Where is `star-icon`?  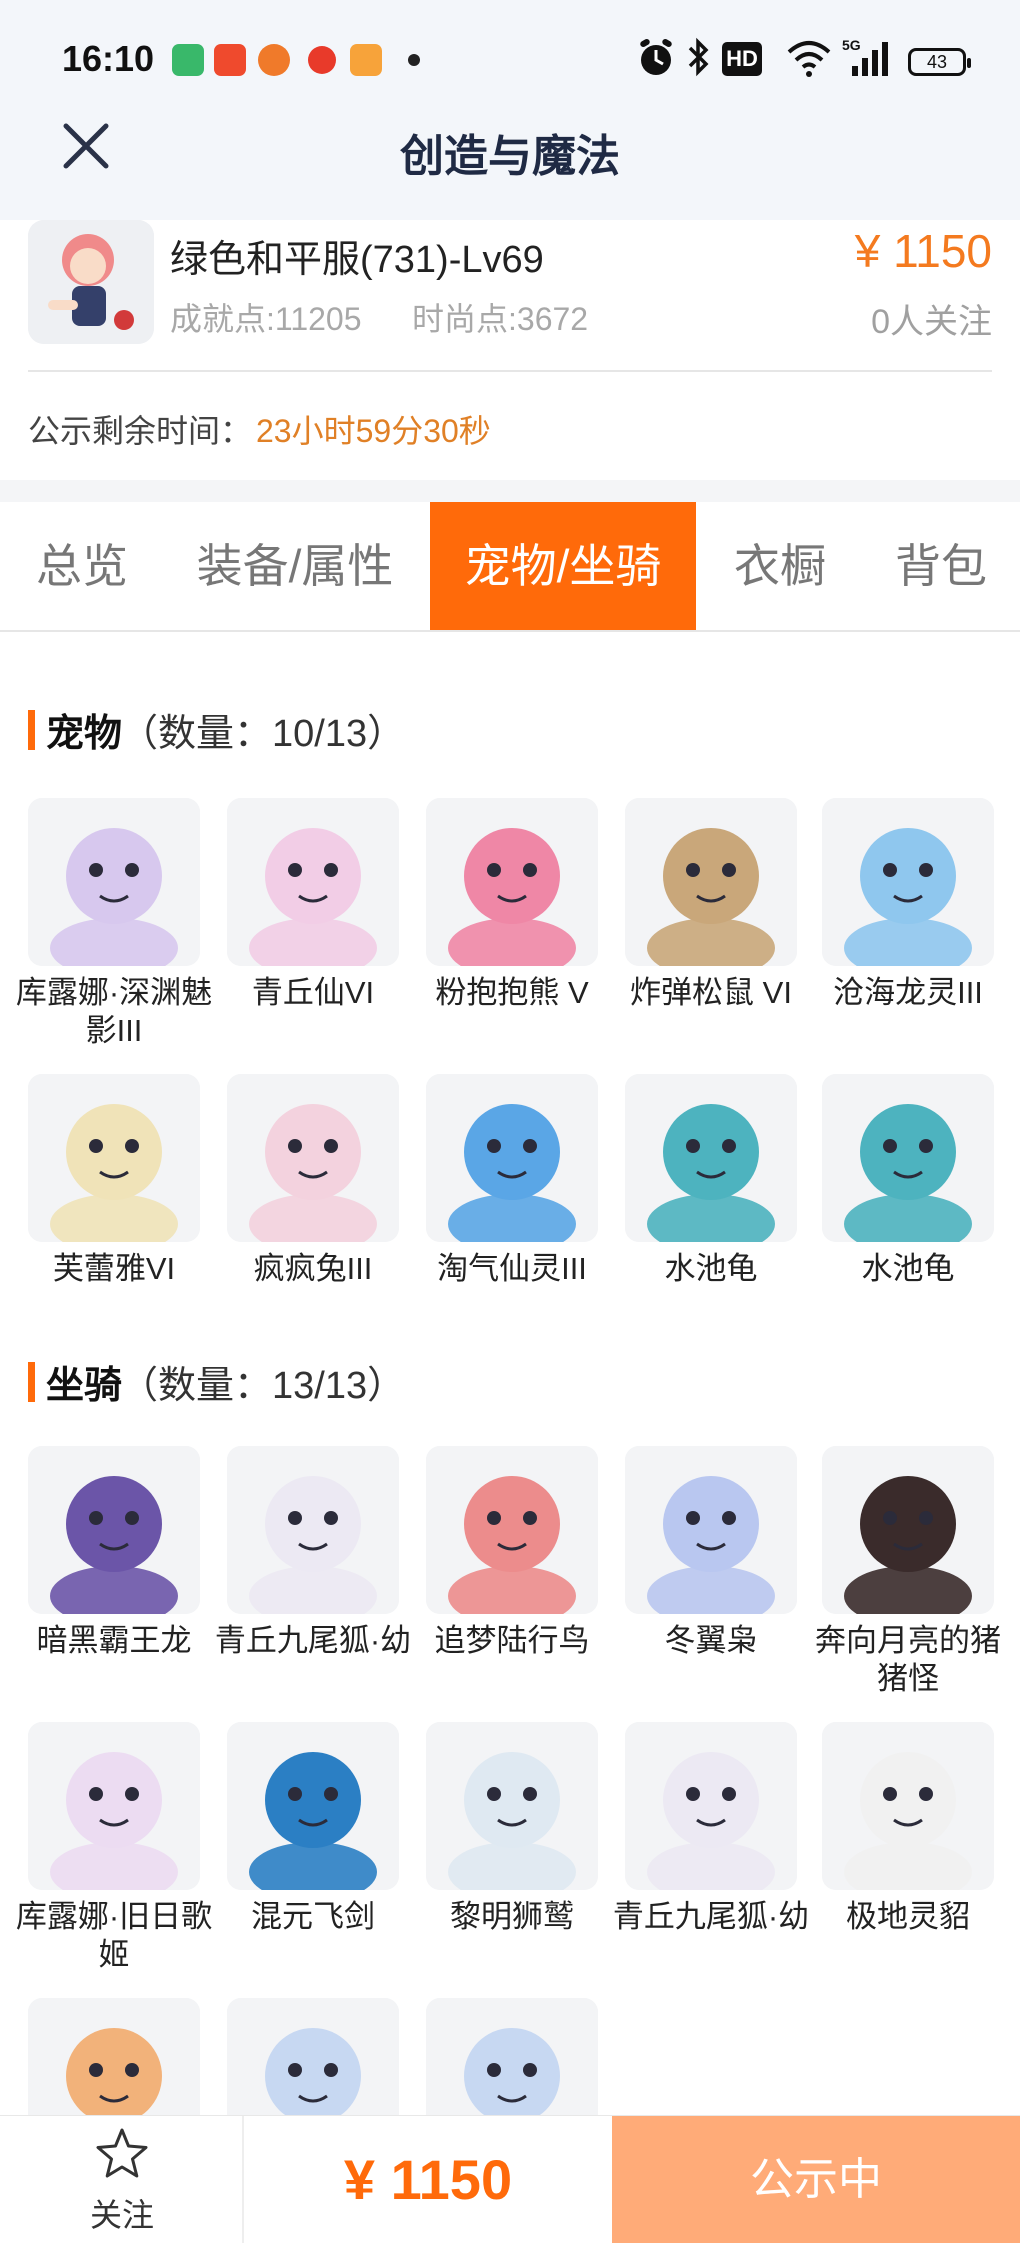
star-icon is located at coordinates (122, 2153).